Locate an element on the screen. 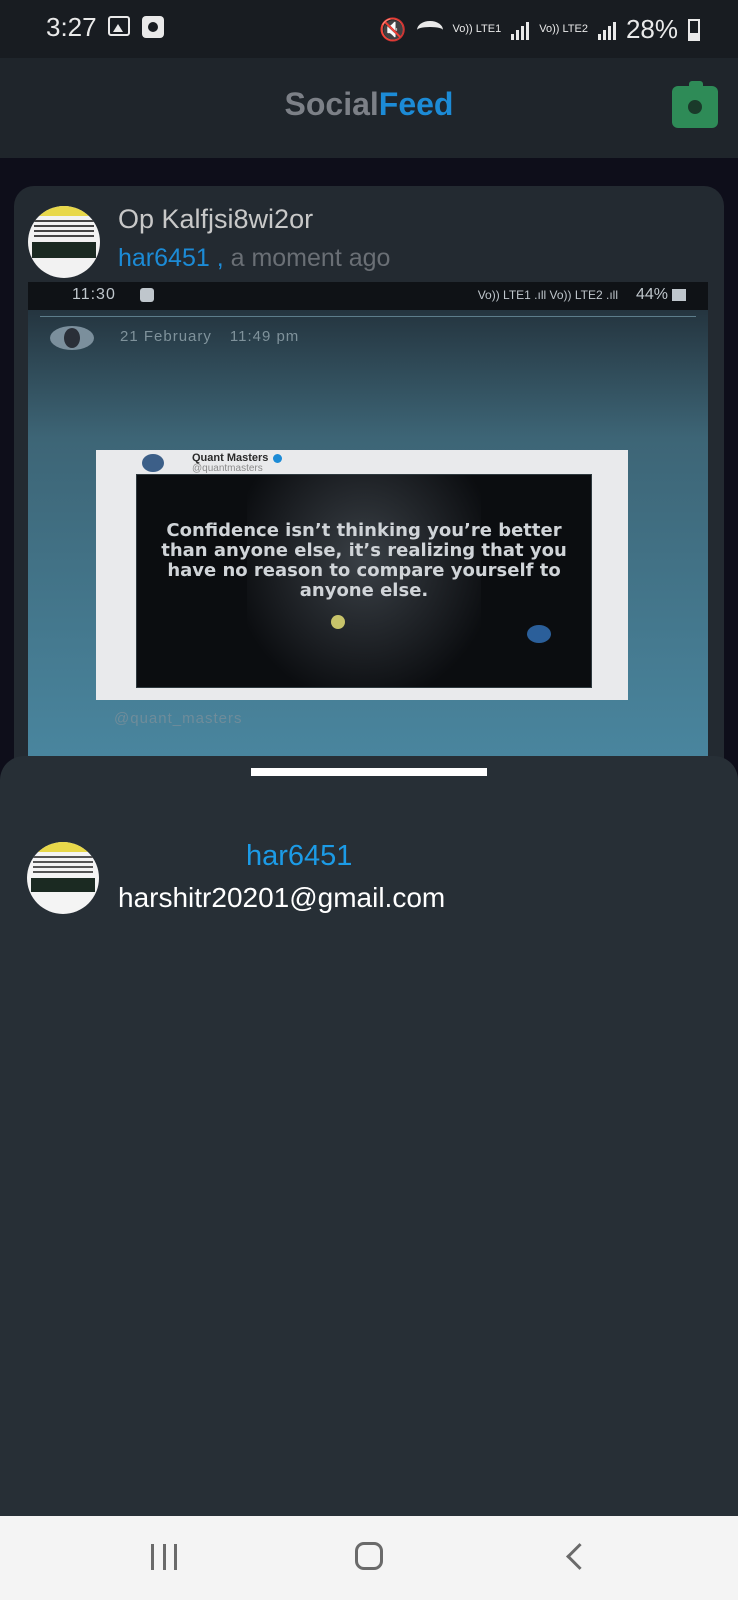  post-timestamp: a moment ago is located at coordinates (307, 258).